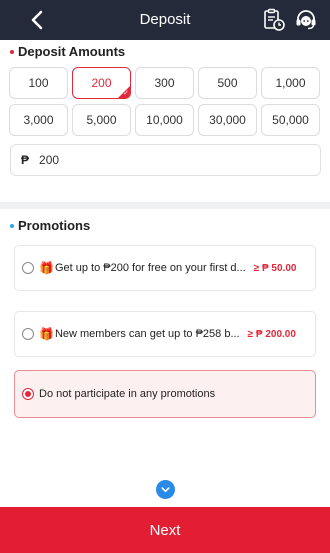 The width and height of the screenshot is (330, 553). Describe the element at coordinates (227, 120) in the screenshot. I see `amount-option-30000: 30,000` at that location.